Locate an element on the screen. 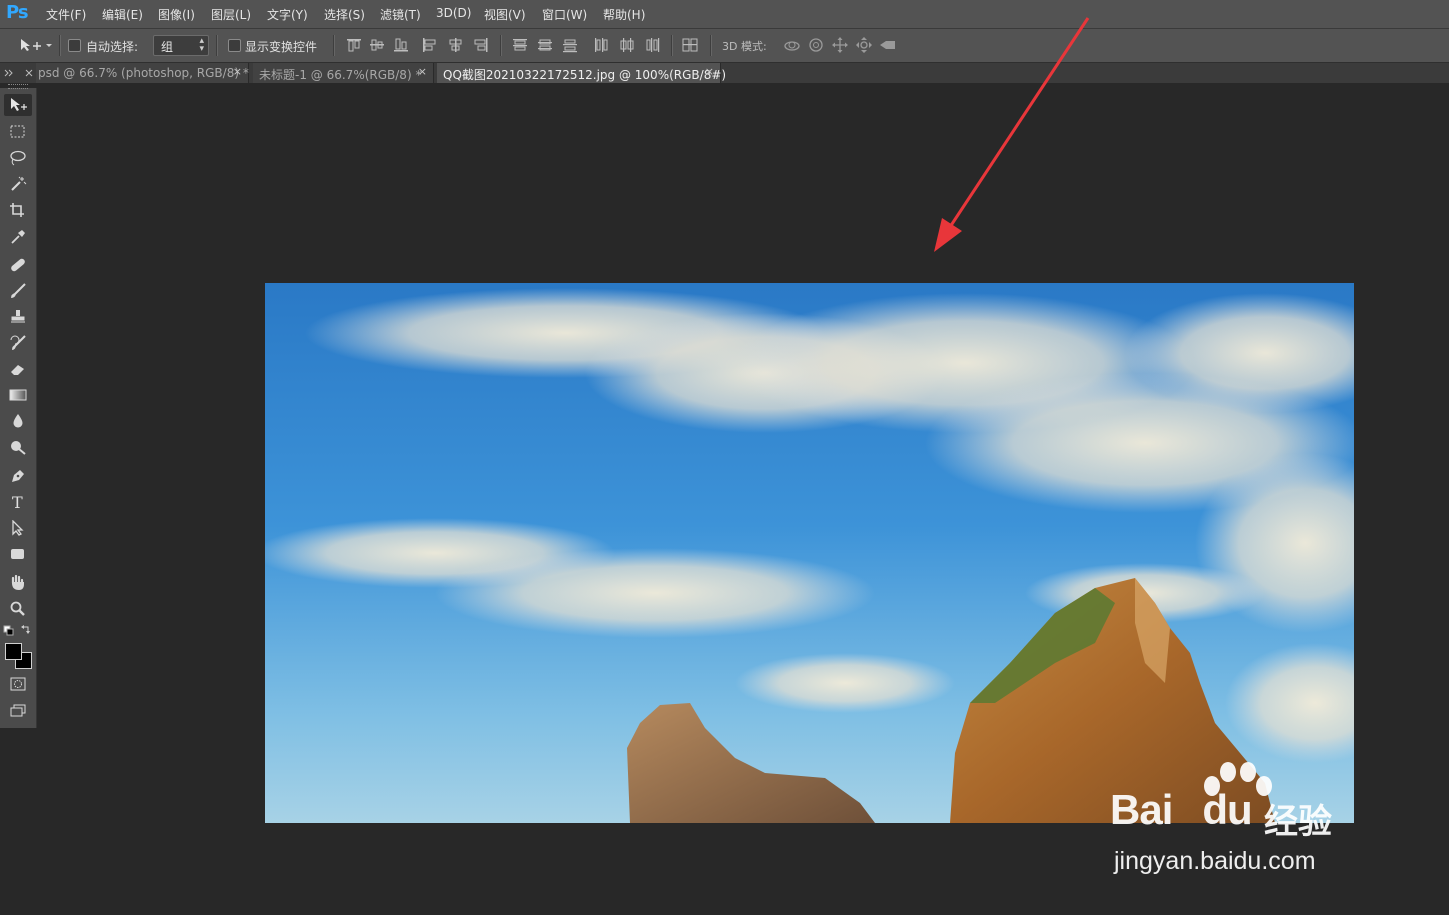 The height and width of the screenshot is (915, 1449). 3d-mode-label: 3D 模式: is located at coordinates (744, 46).